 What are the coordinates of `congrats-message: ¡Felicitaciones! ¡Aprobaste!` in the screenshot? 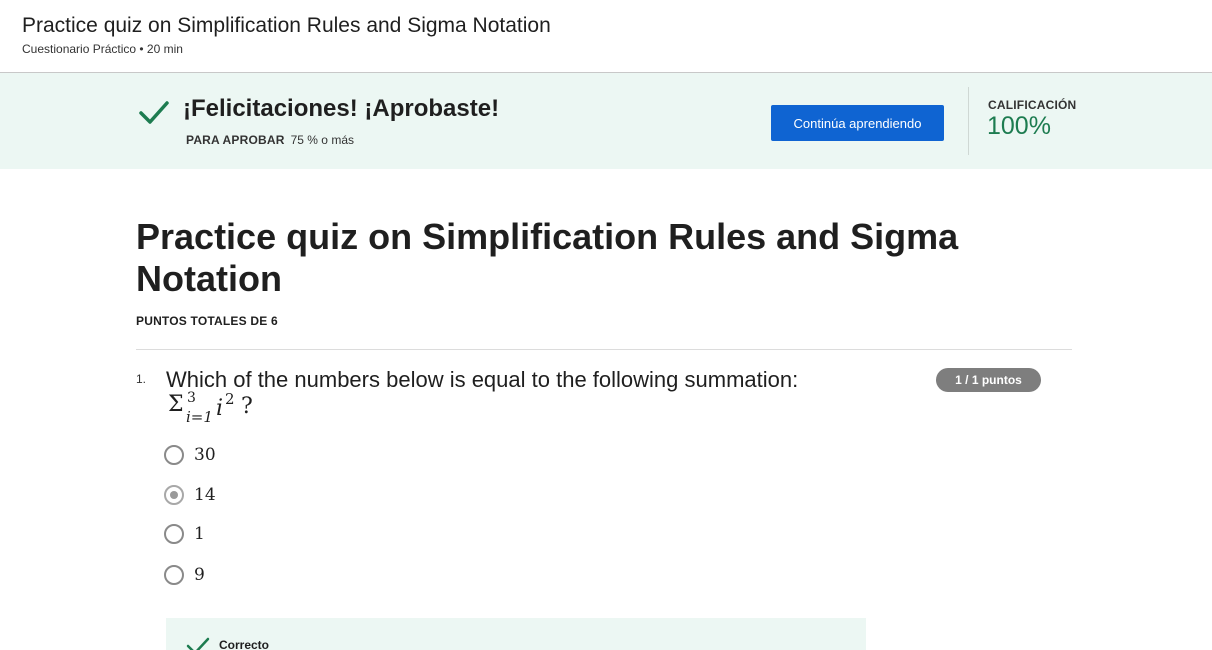 It's located at (341, 108).